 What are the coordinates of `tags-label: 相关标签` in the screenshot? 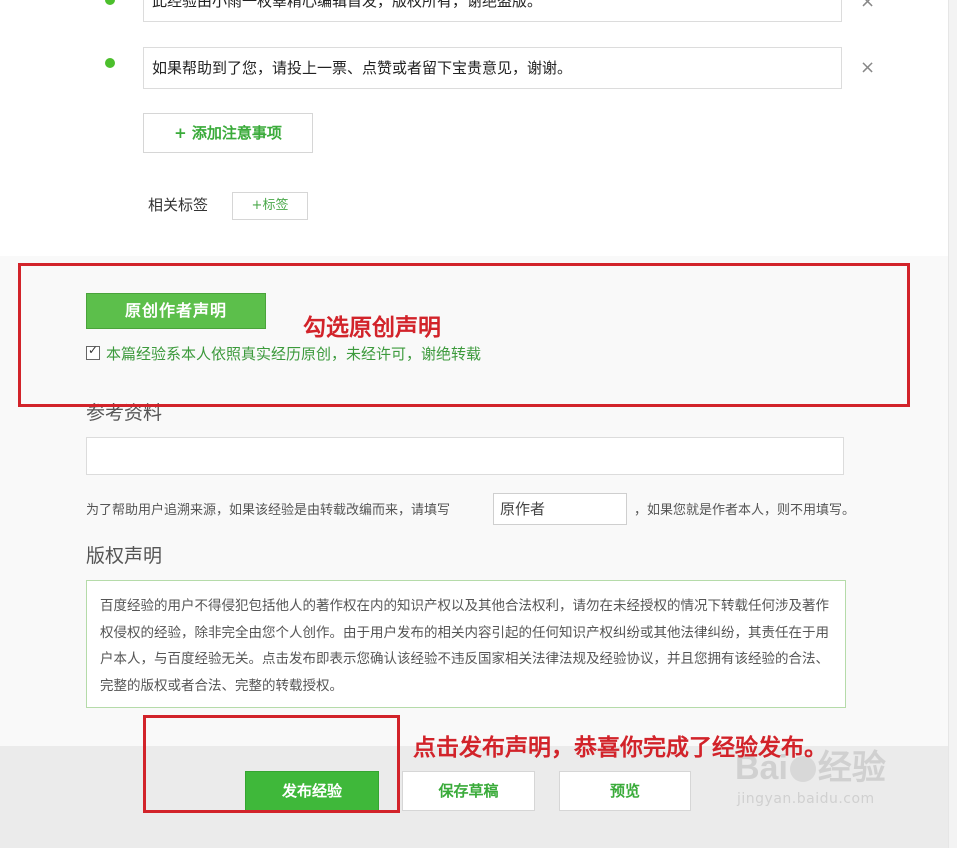 It's located at (178, 205).